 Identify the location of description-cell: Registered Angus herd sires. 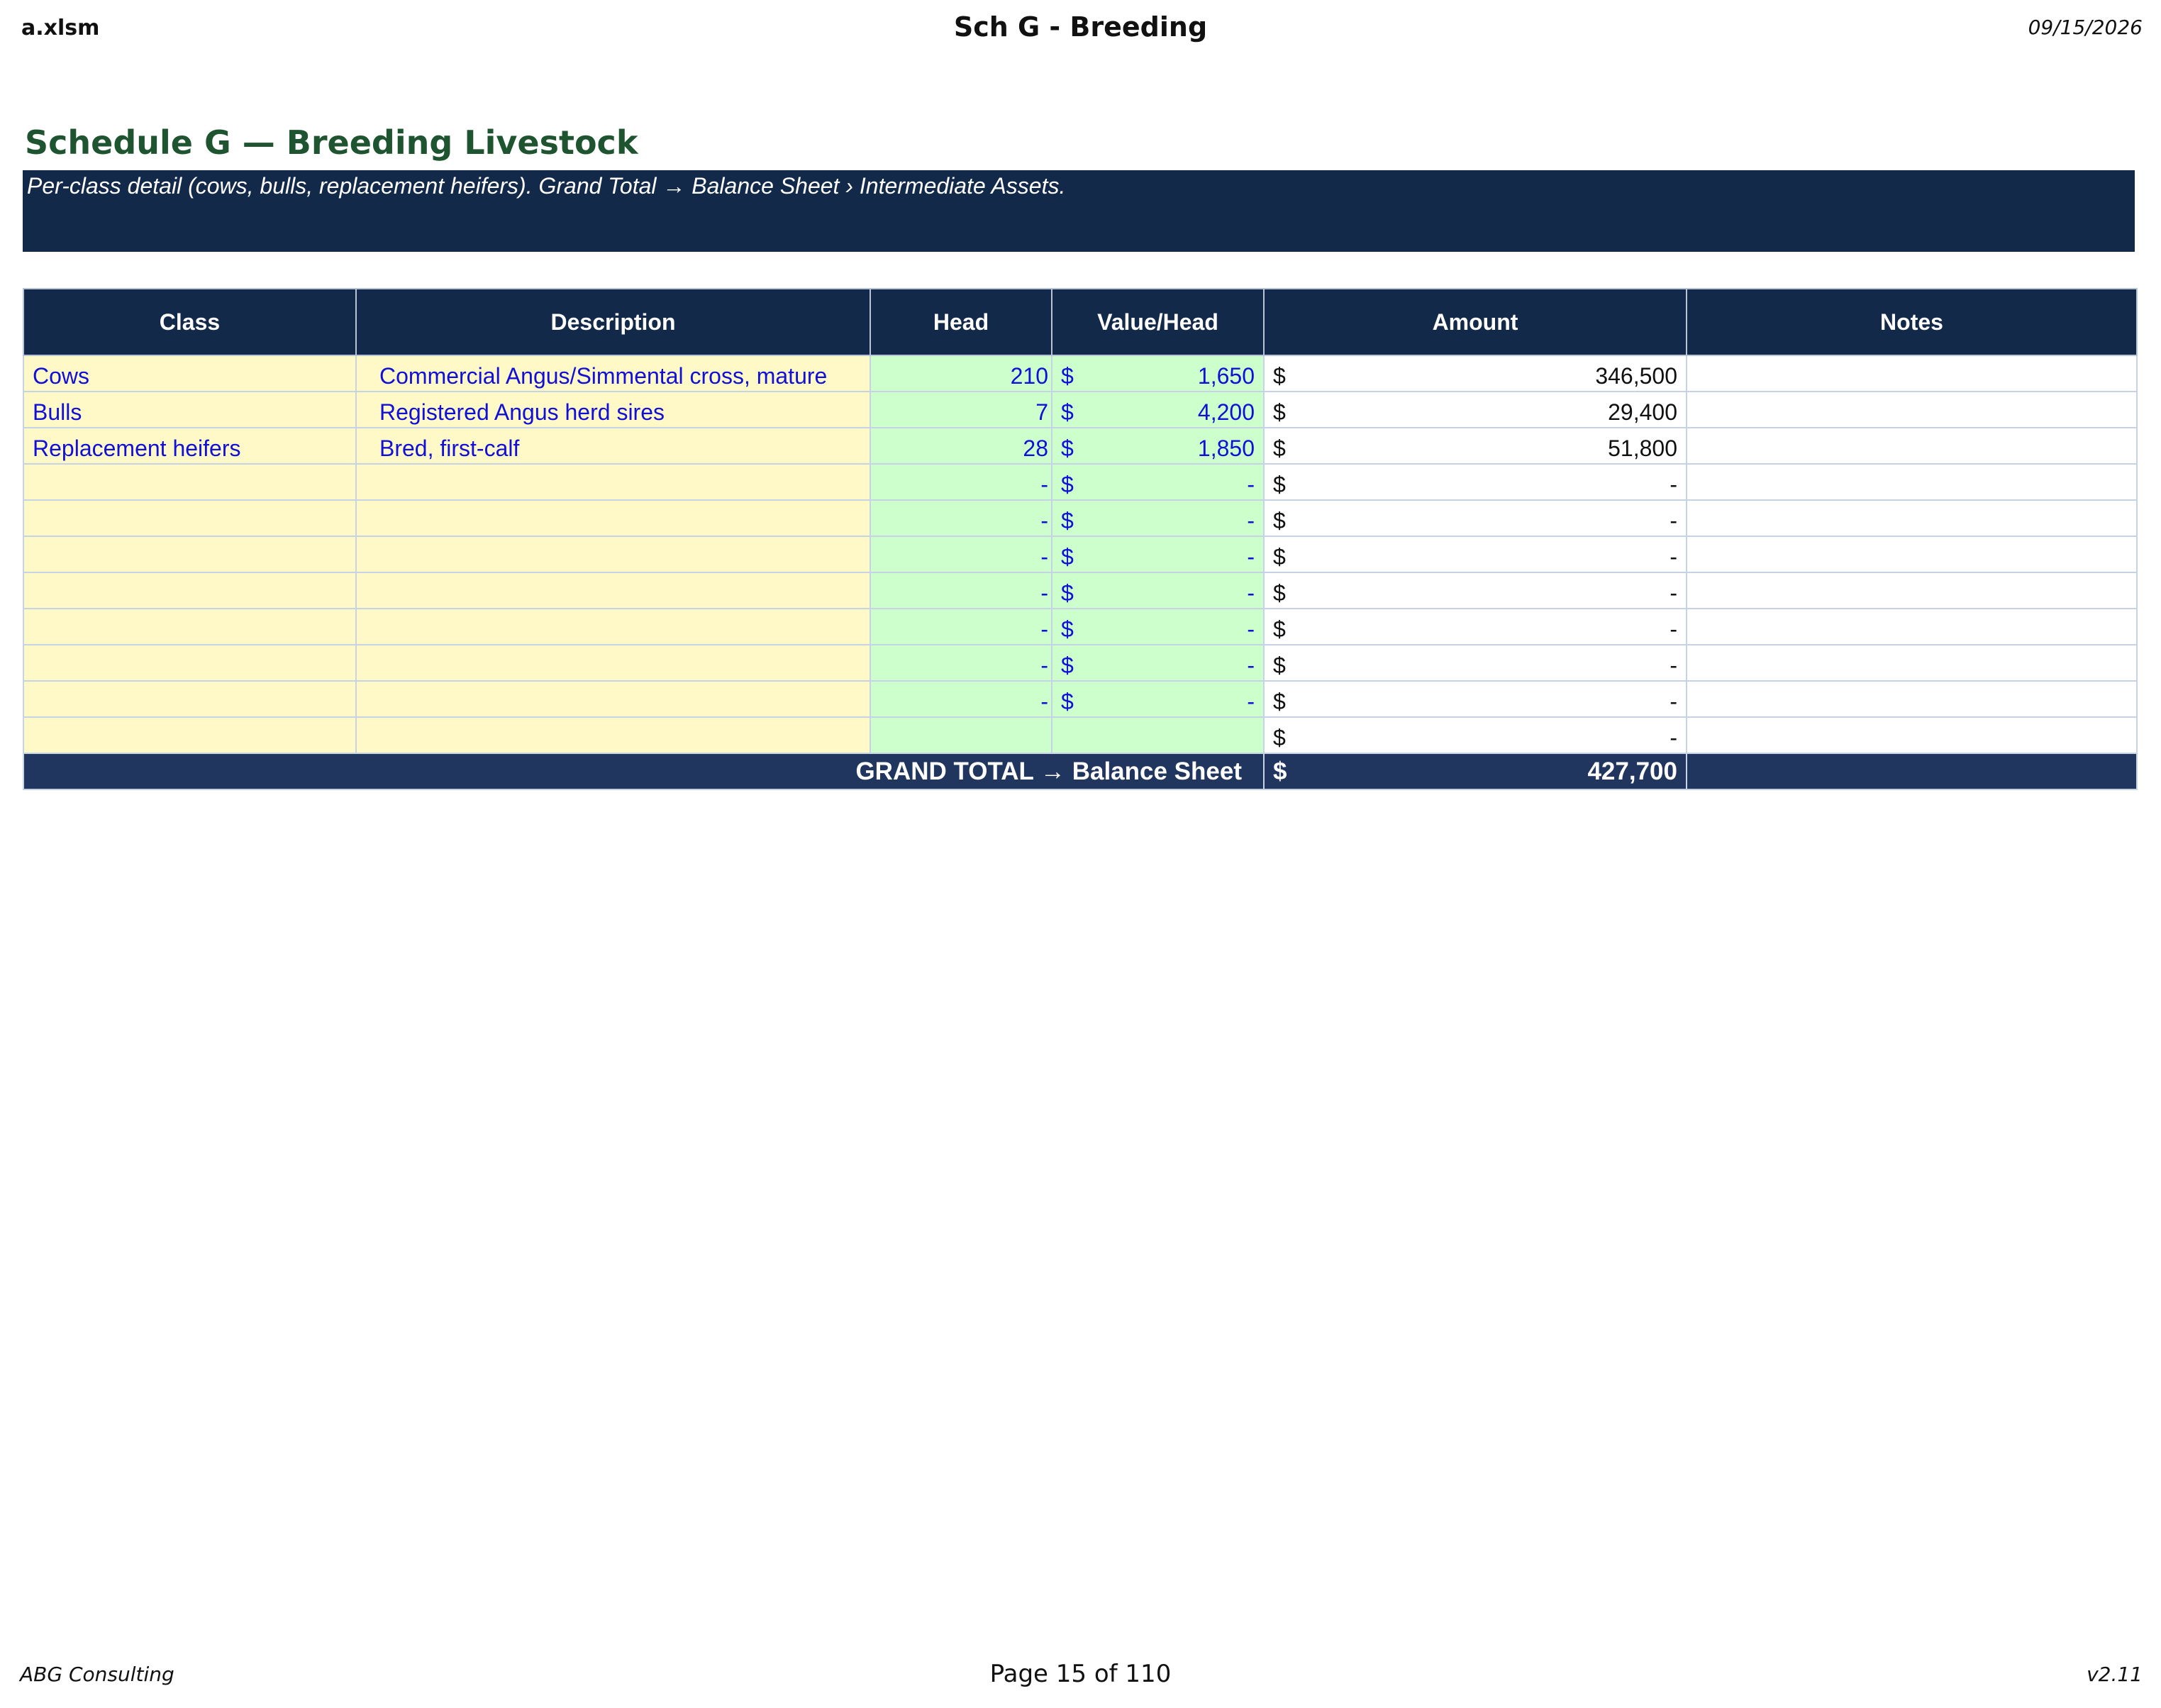
(613, 409).